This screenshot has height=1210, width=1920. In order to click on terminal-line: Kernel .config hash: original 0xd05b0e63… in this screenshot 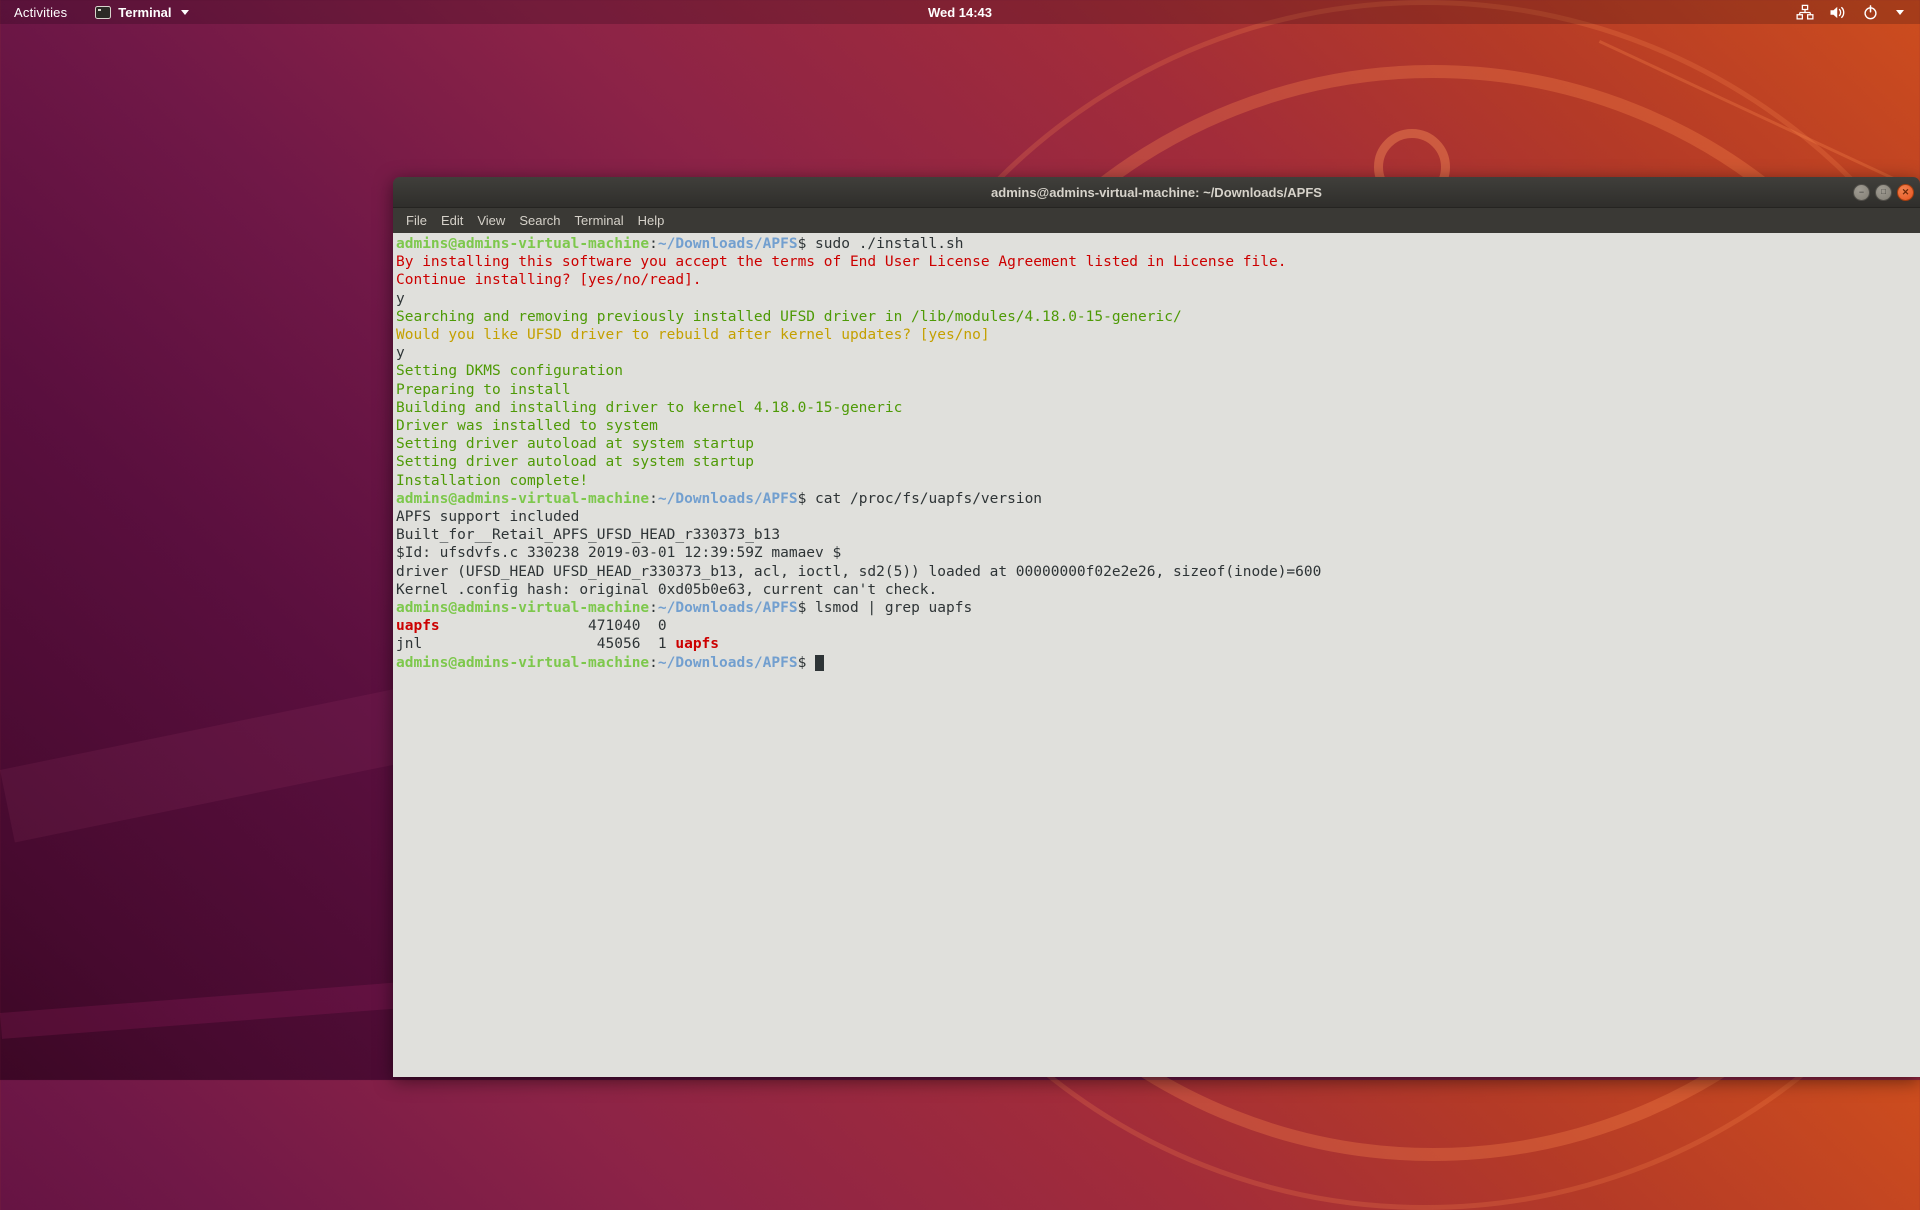, I will do `click(667, 589)`.